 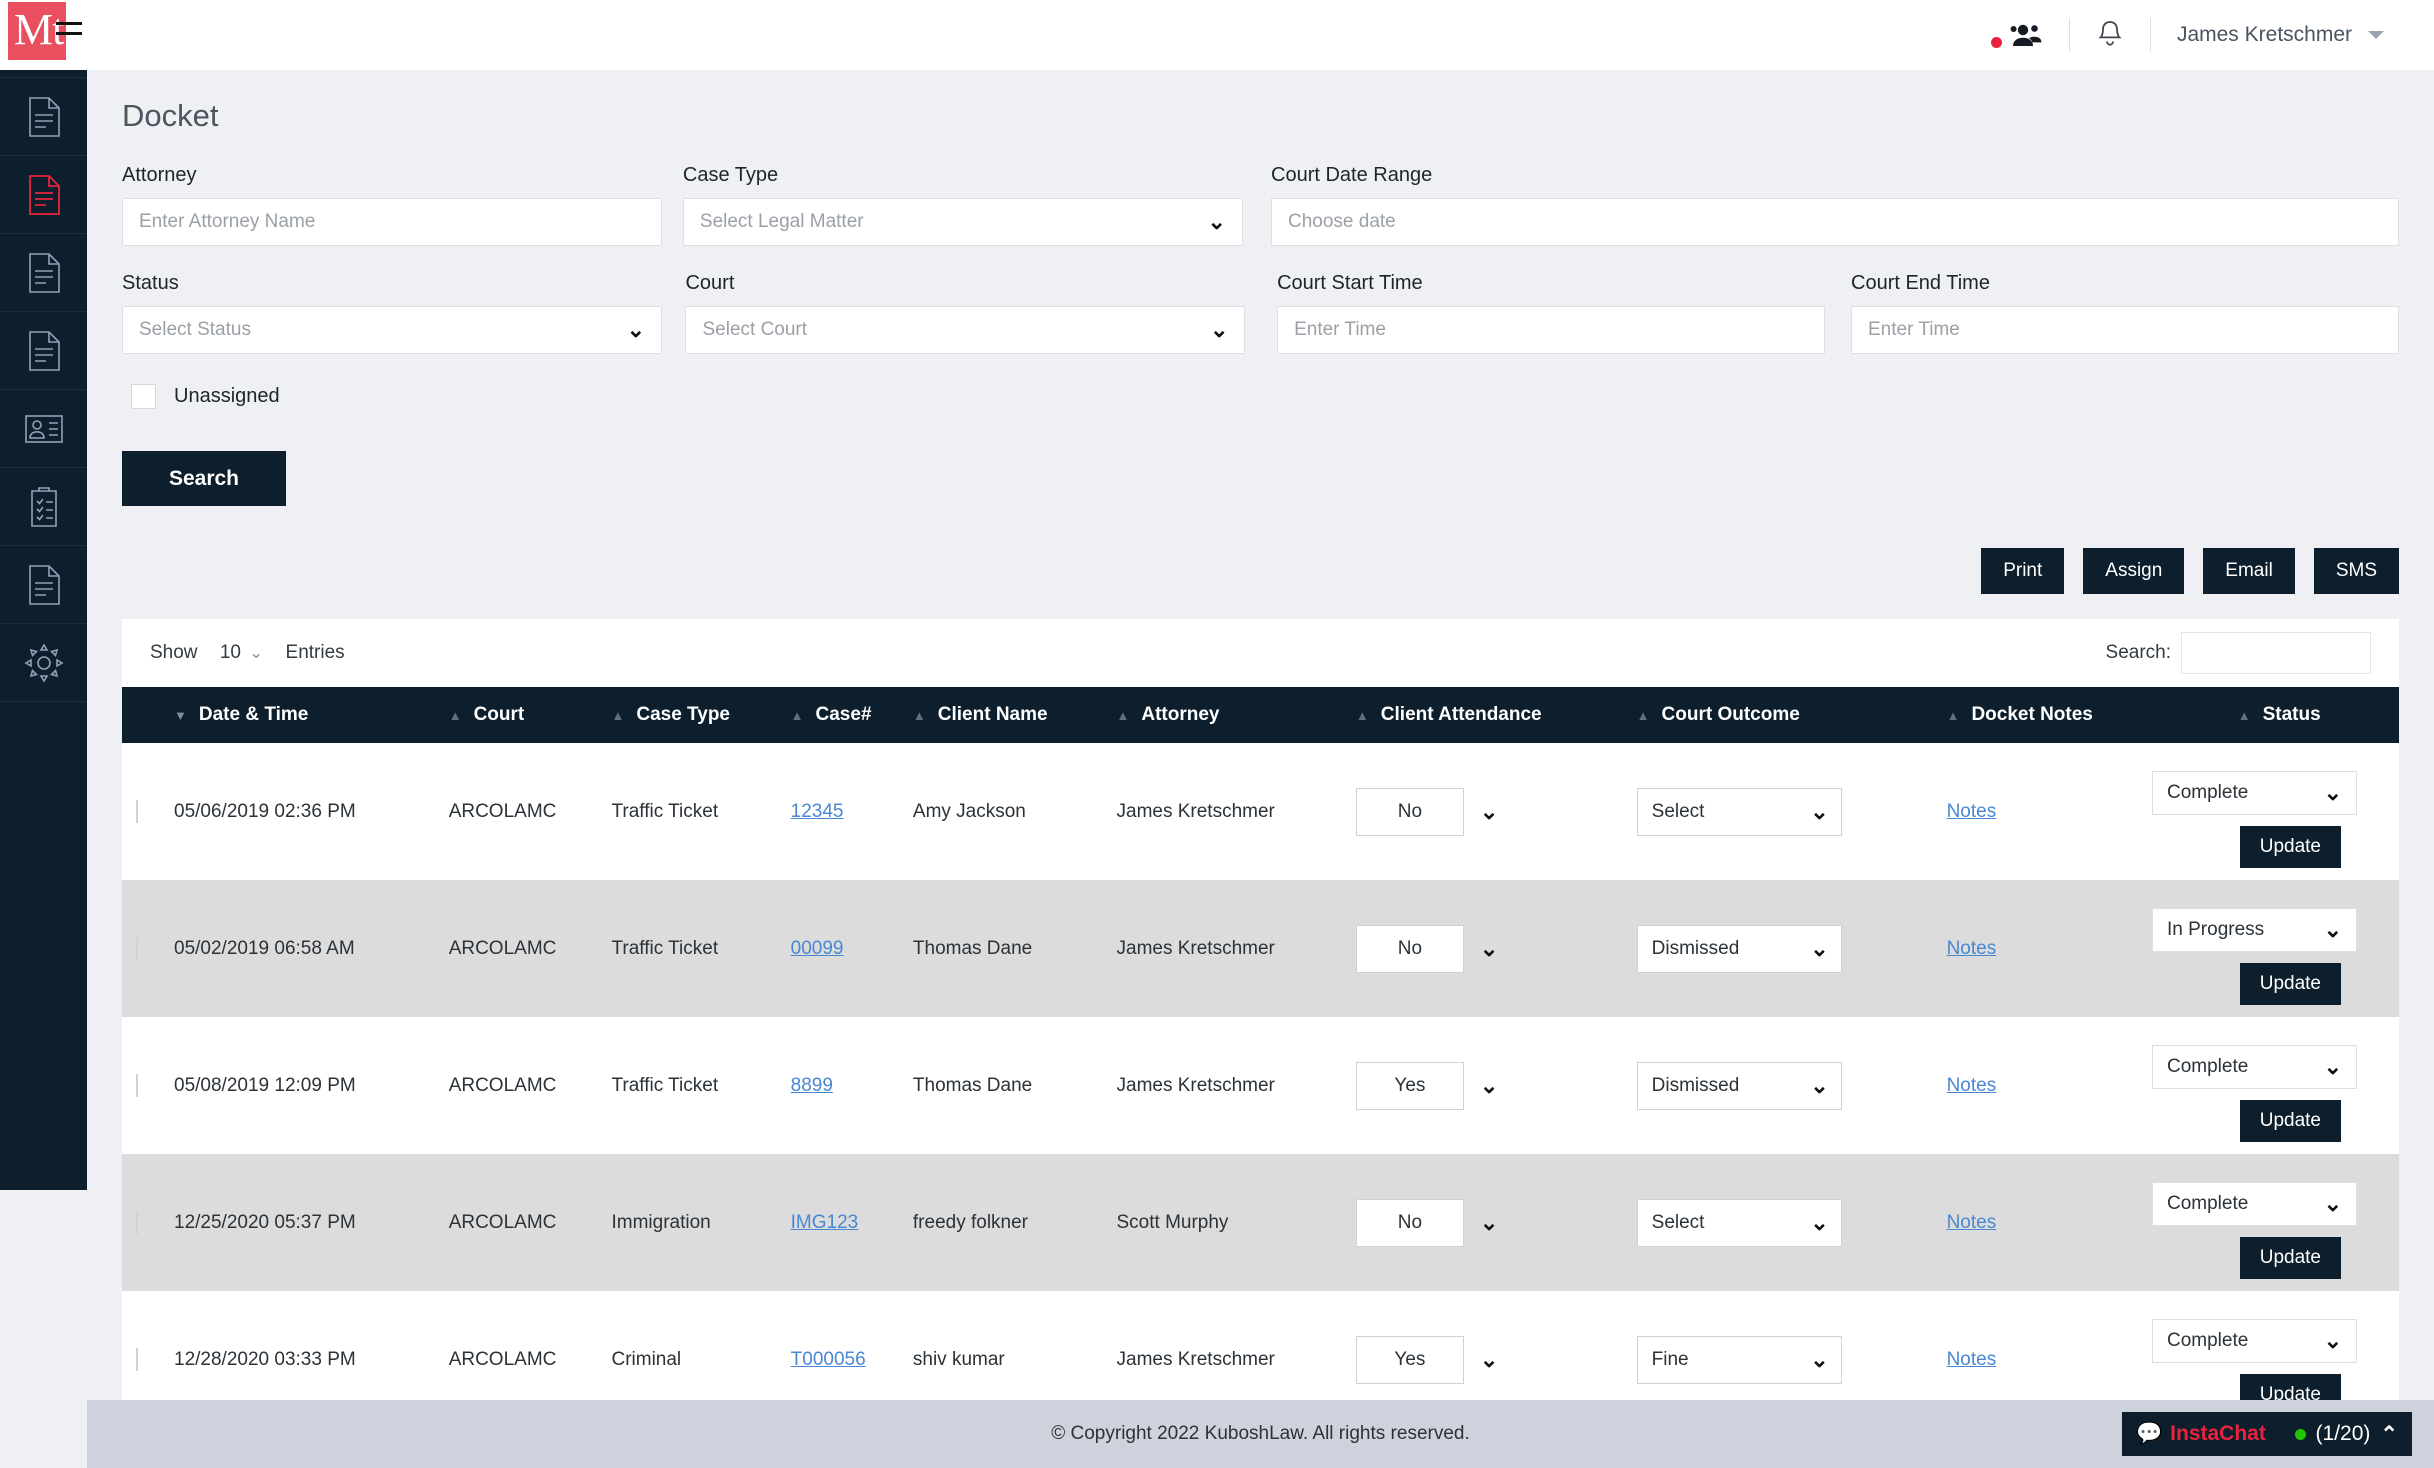 What do you see at coordinates (2283, 715) in the screenshot?
I see `column-header-status: ▲ Status` at bounding box center [2283, 715].